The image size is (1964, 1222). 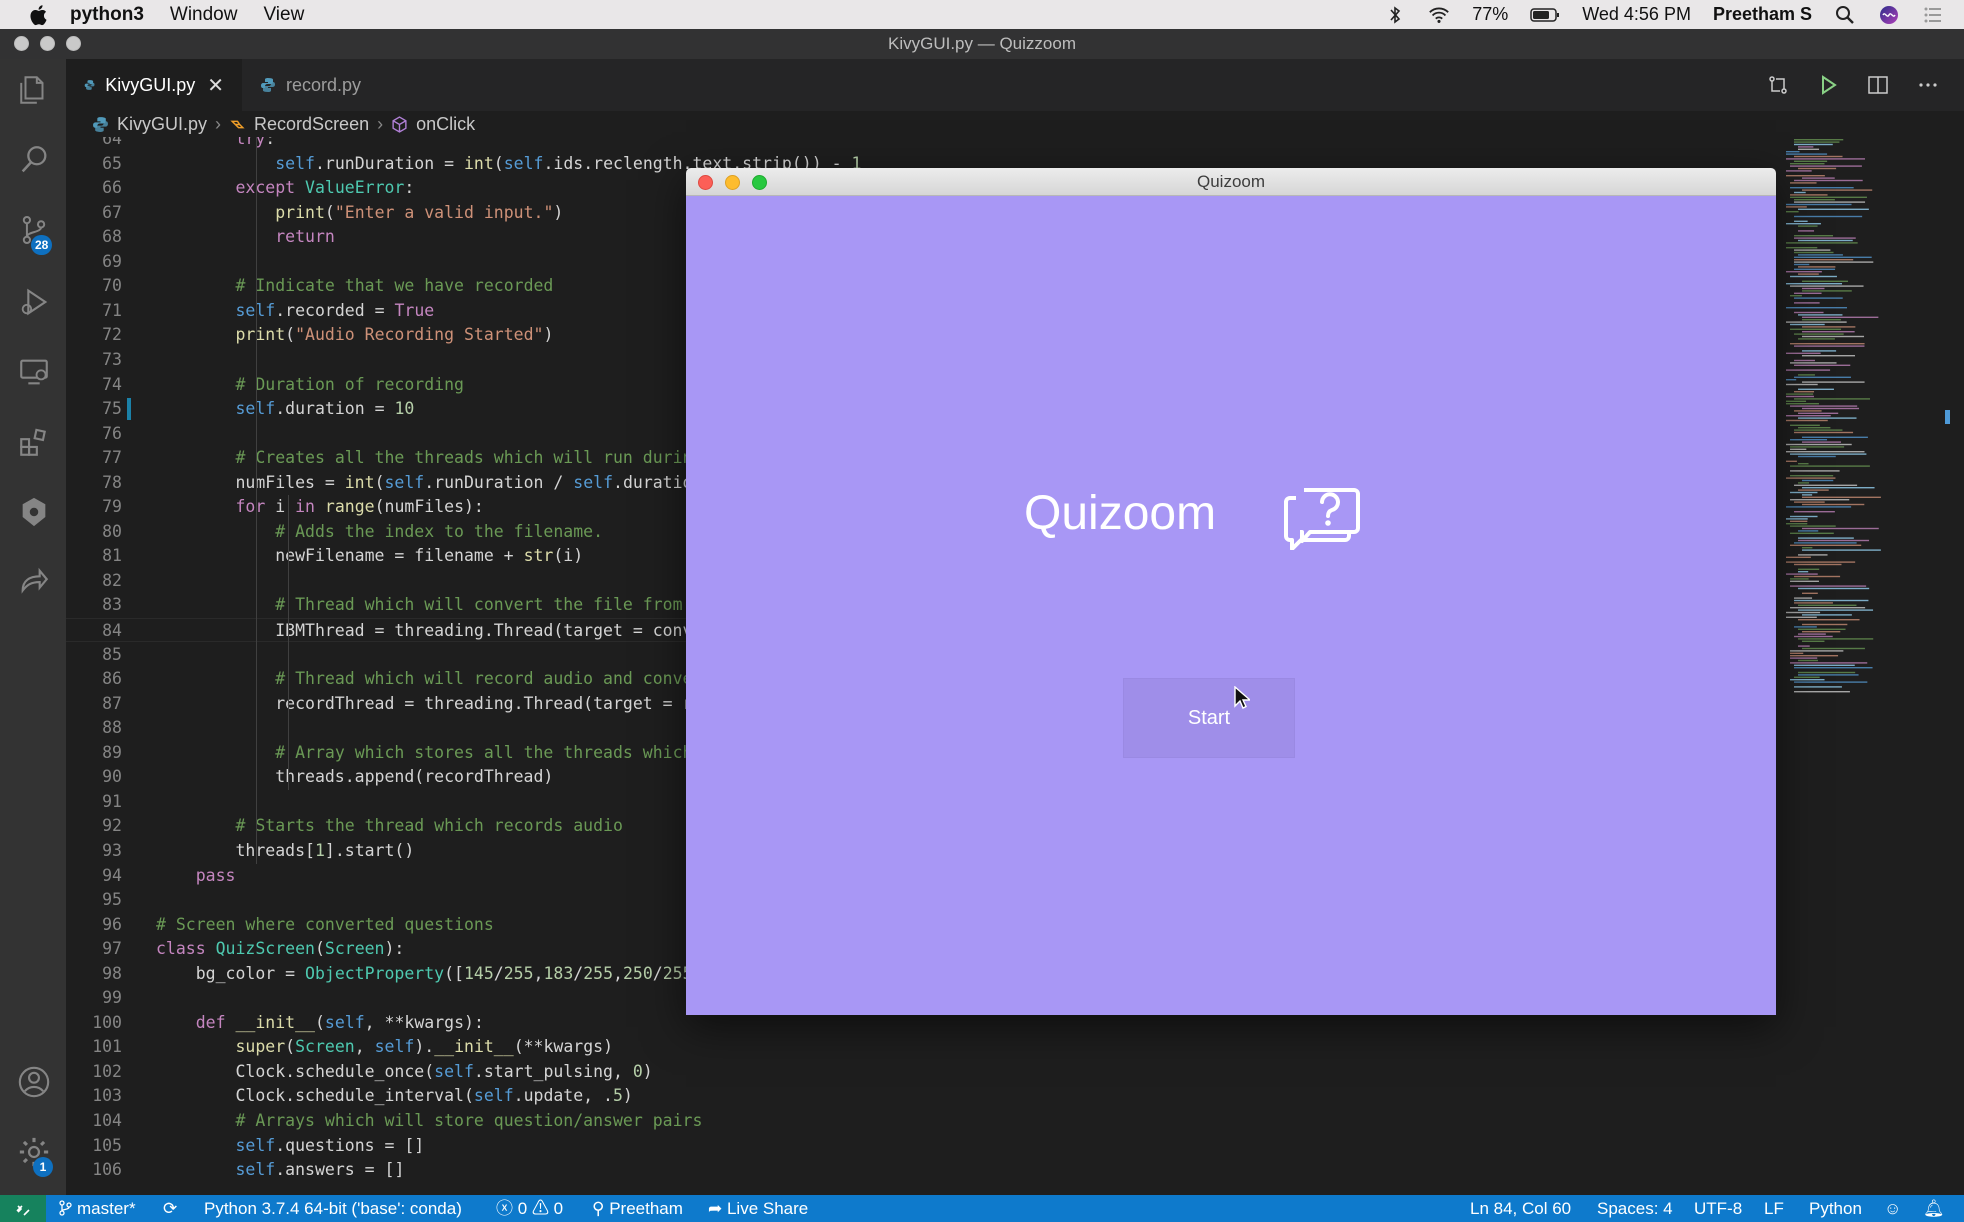 I want to click on line-number: 82, so click(x=112, y=580).